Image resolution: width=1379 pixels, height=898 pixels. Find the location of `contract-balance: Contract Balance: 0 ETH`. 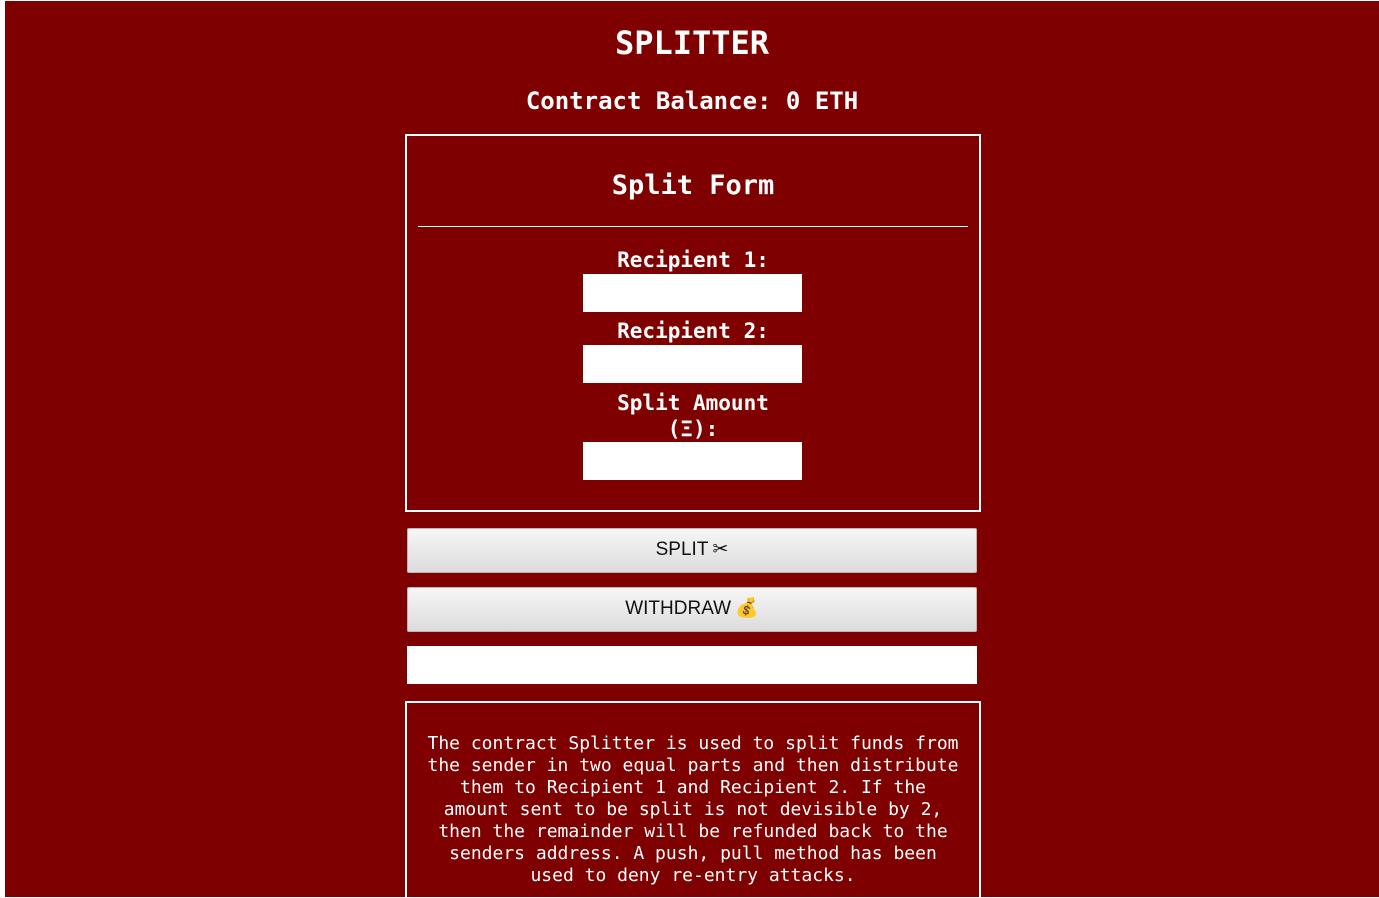

contract-balance: Contract Balance: 0 ETH is located at coordinates (692, 101).